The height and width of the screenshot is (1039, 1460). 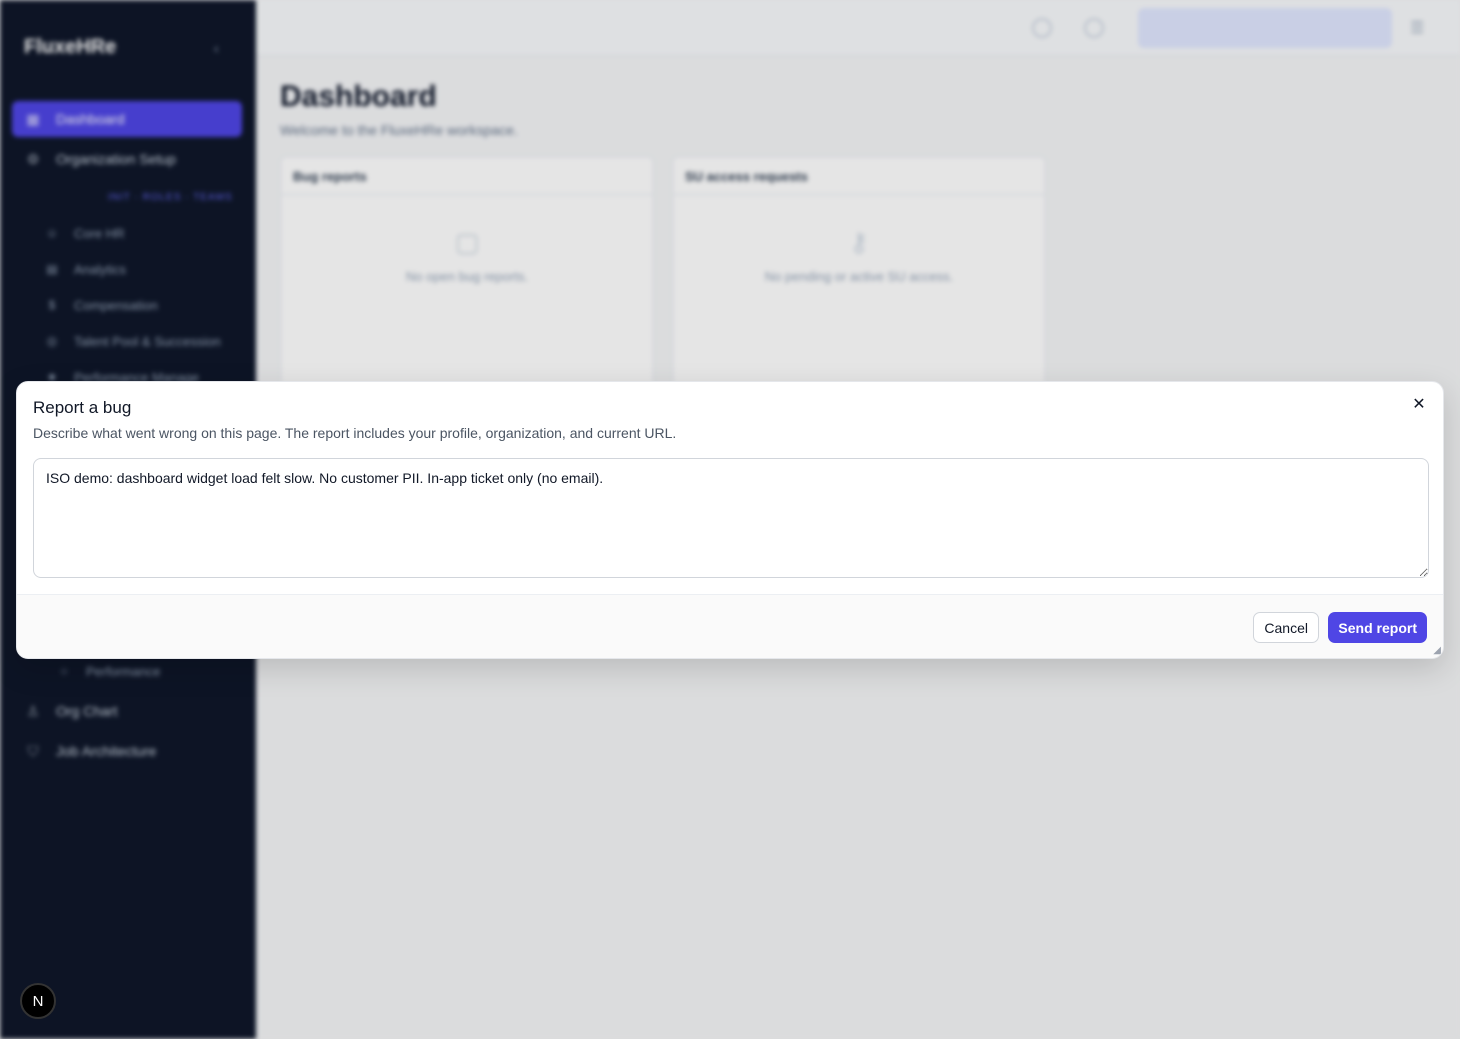 What do you see at coordinates (1419, 404) in the screenshot?
I see `close-icon: ✕` at bounding box center [1419, 404].